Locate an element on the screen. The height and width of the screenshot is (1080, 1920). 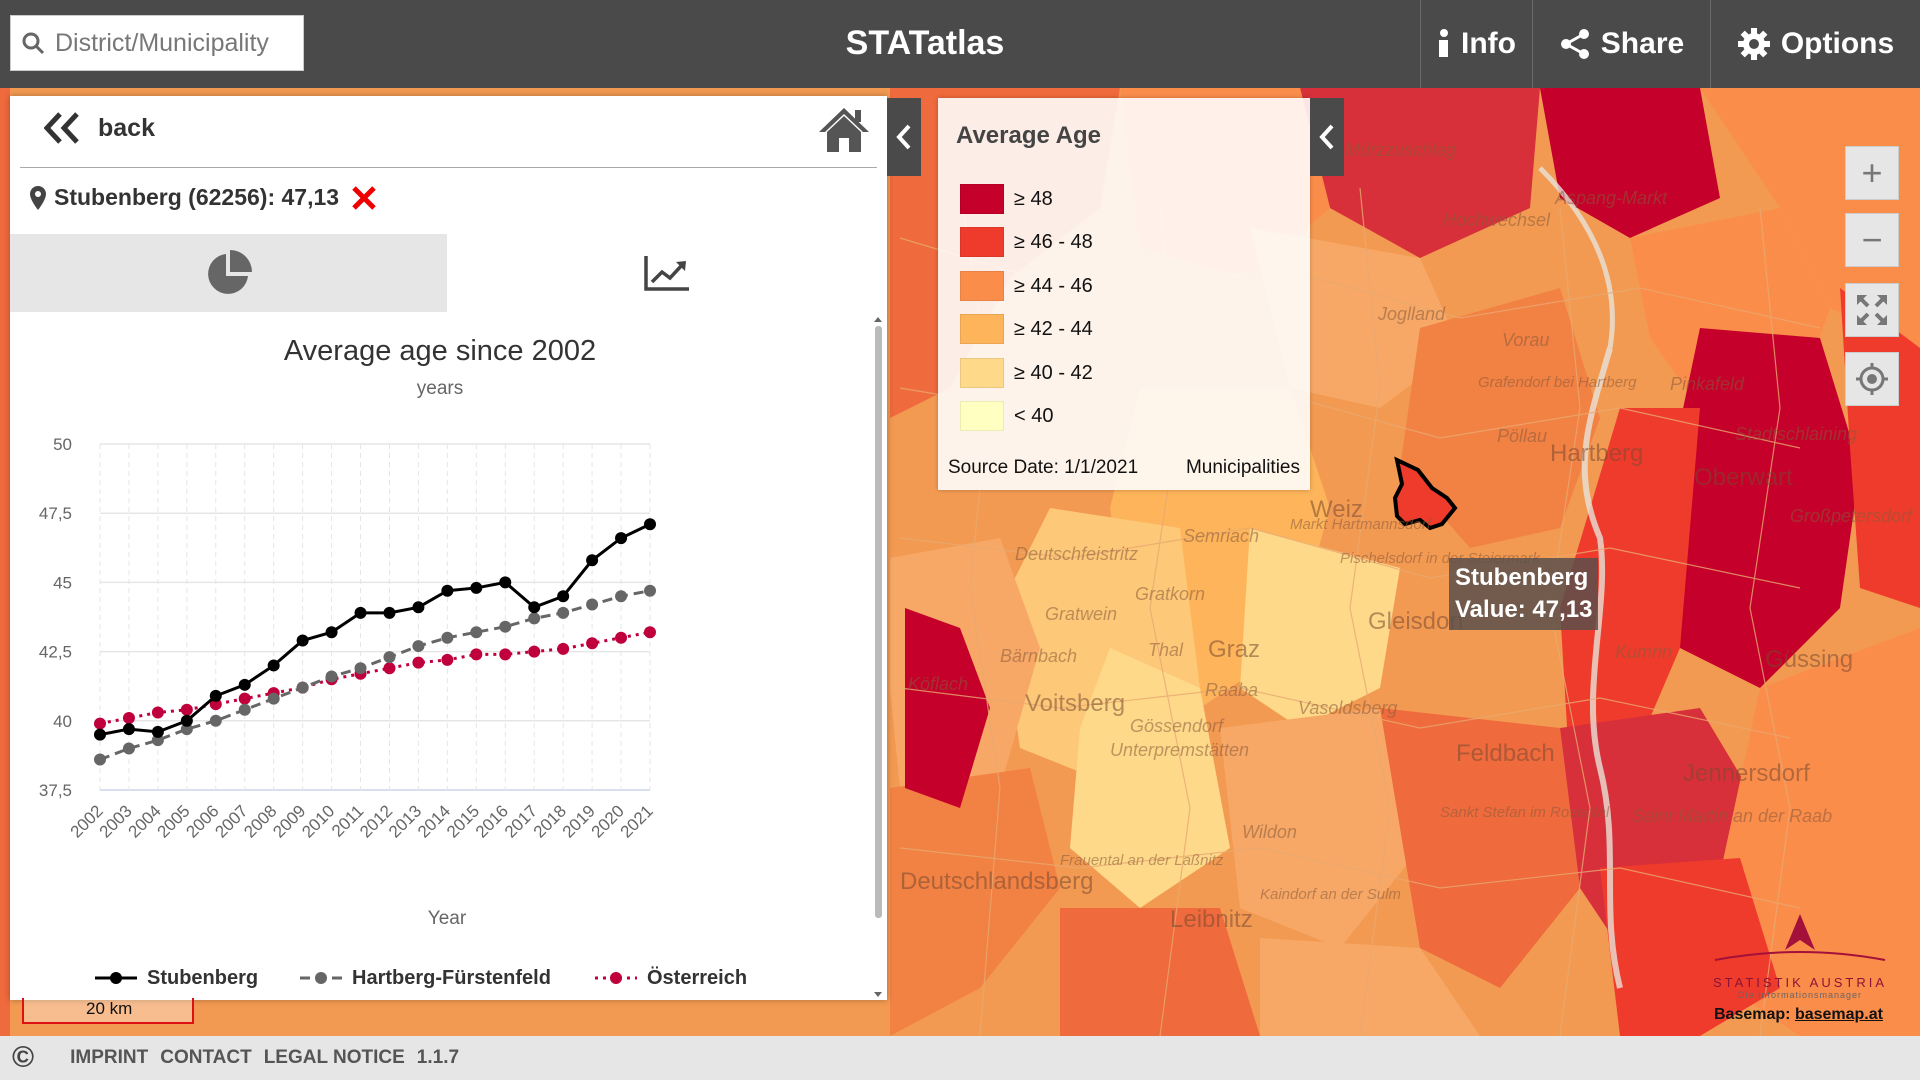
options-button: Options is located at coordinates (1815, 44).